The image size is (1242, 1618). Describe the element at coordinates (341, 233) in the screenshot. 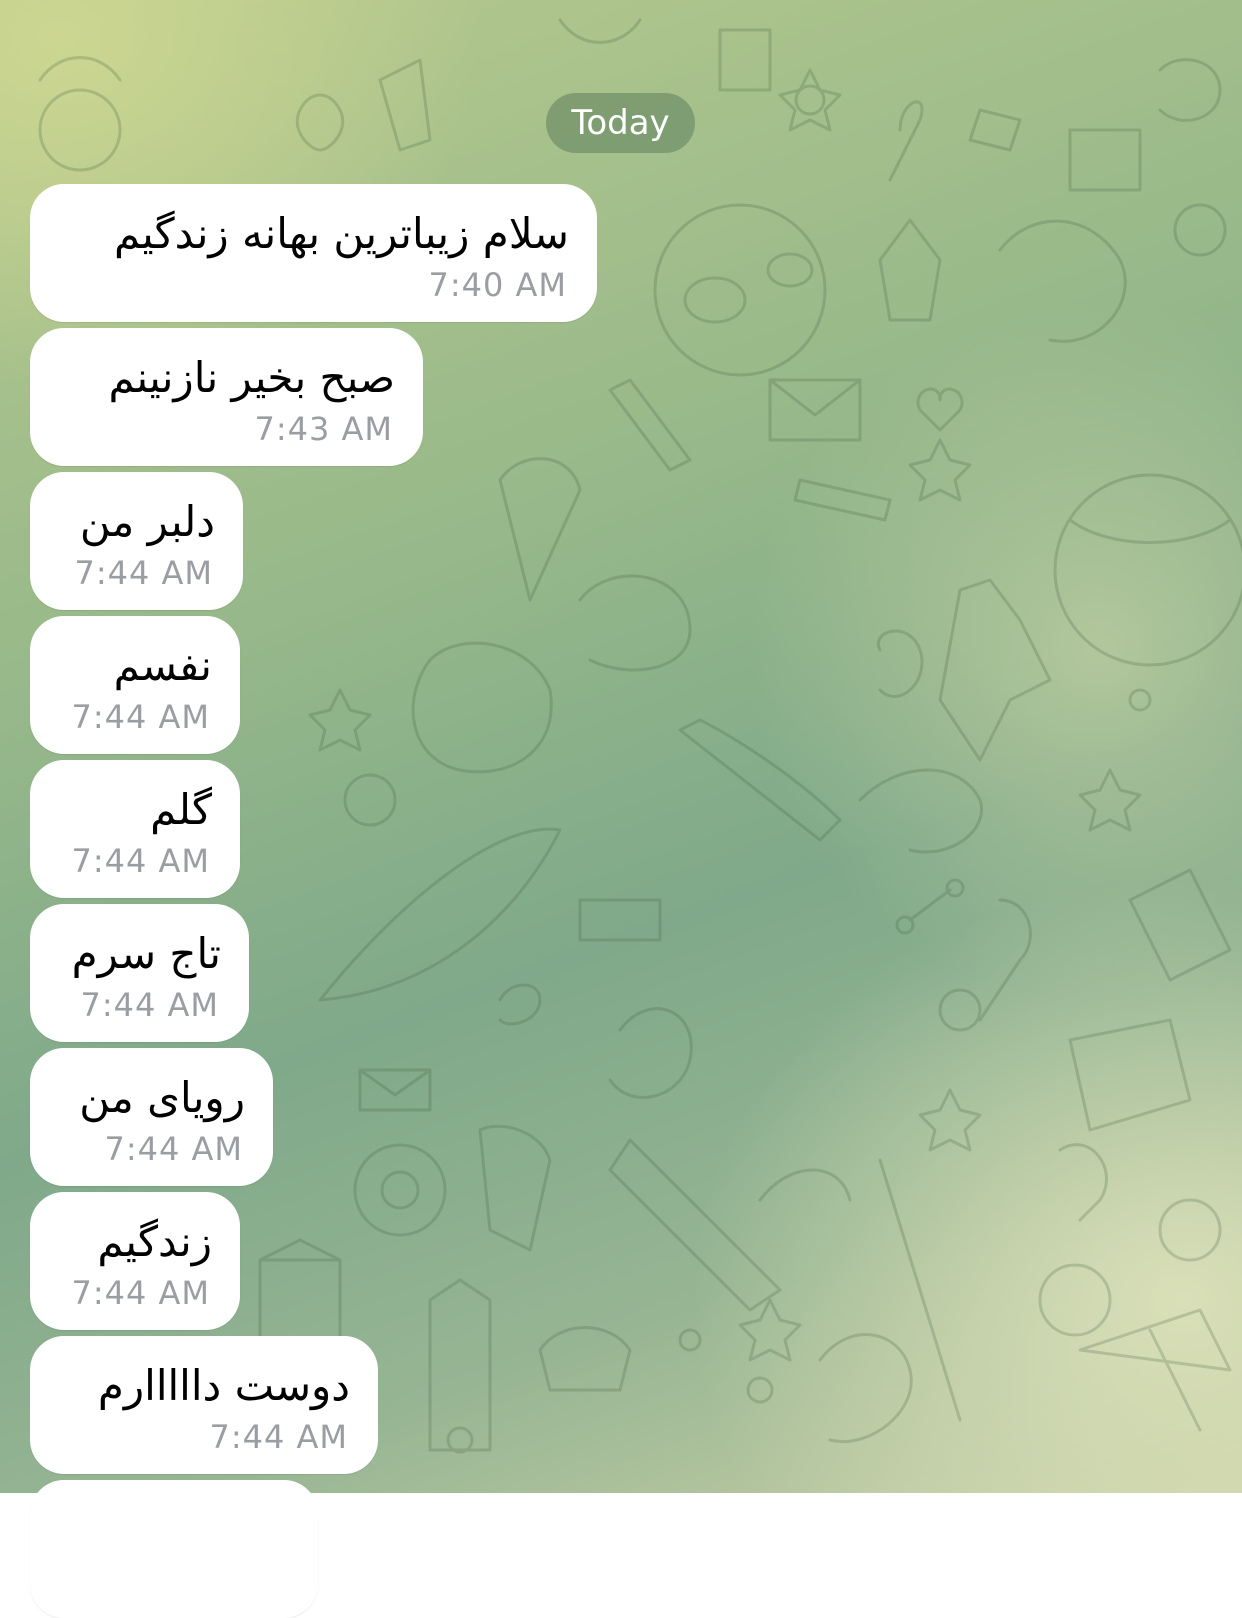

I see `message-text: سلام زیباترین بهانه زندگیم` at that location.